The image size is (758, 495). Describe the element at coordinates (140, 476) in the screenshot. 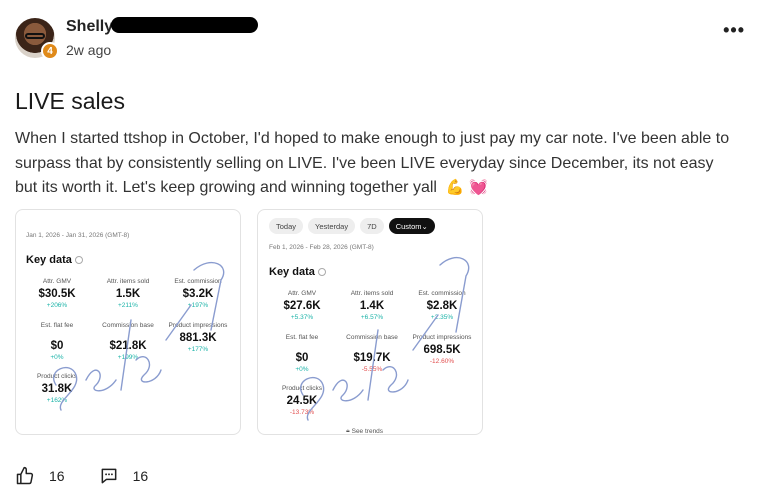

I see `comment-count: 16` at that location.